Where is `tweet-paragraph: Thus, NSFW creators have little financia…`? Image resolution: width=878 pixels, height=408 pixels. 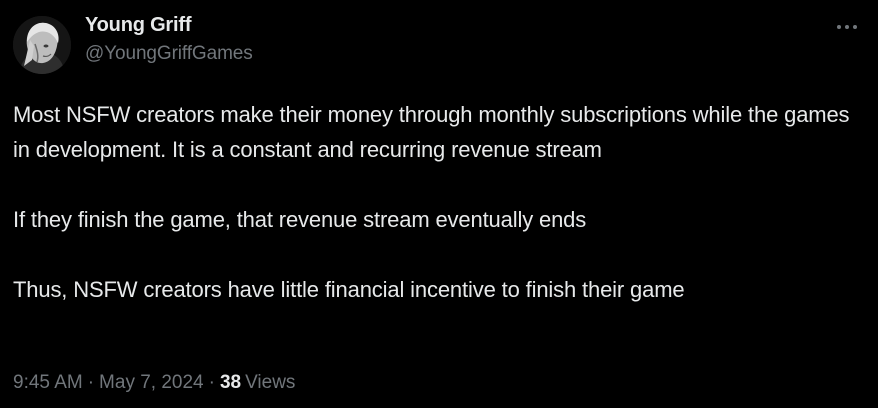 tweet-paragraph: Thus, NSFW creators have little financia… is located at coordinates (349, 289).